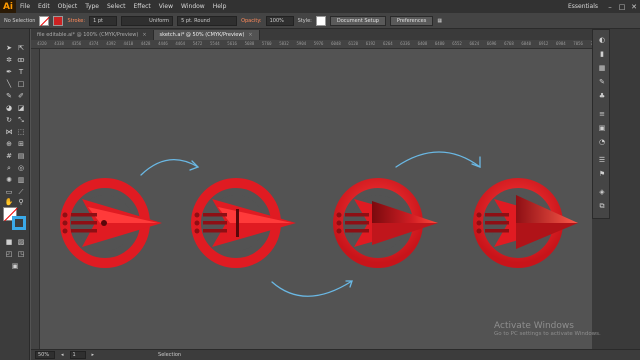  Describe the element at coordinates (602, 174) in the screenshot. I see `graphic-styles-icon: ⚑` at that location.